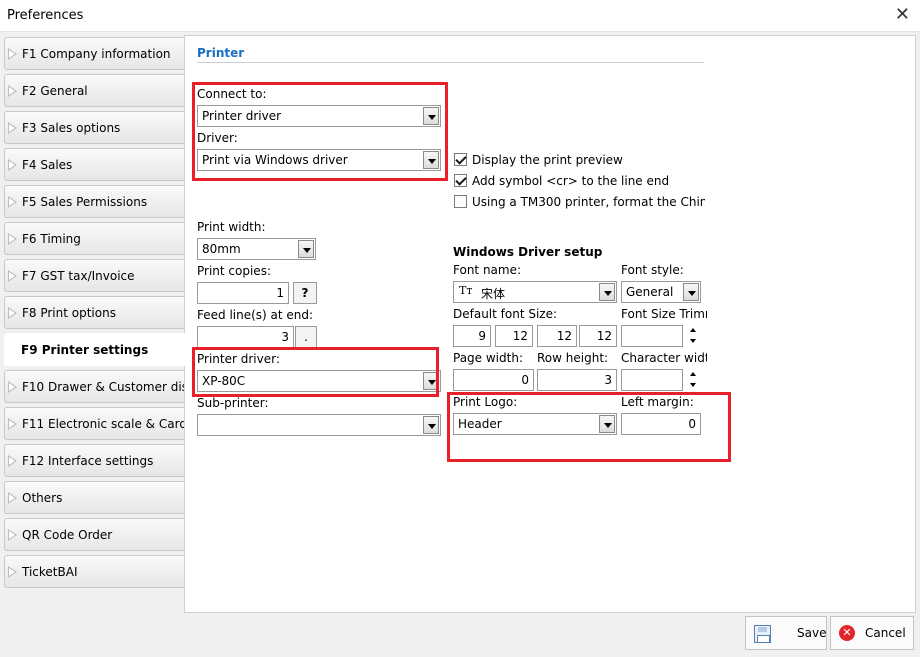 The width and height of the screenshot is (920, 657). I want to click on close-icon: ✕, so click(902, 14).